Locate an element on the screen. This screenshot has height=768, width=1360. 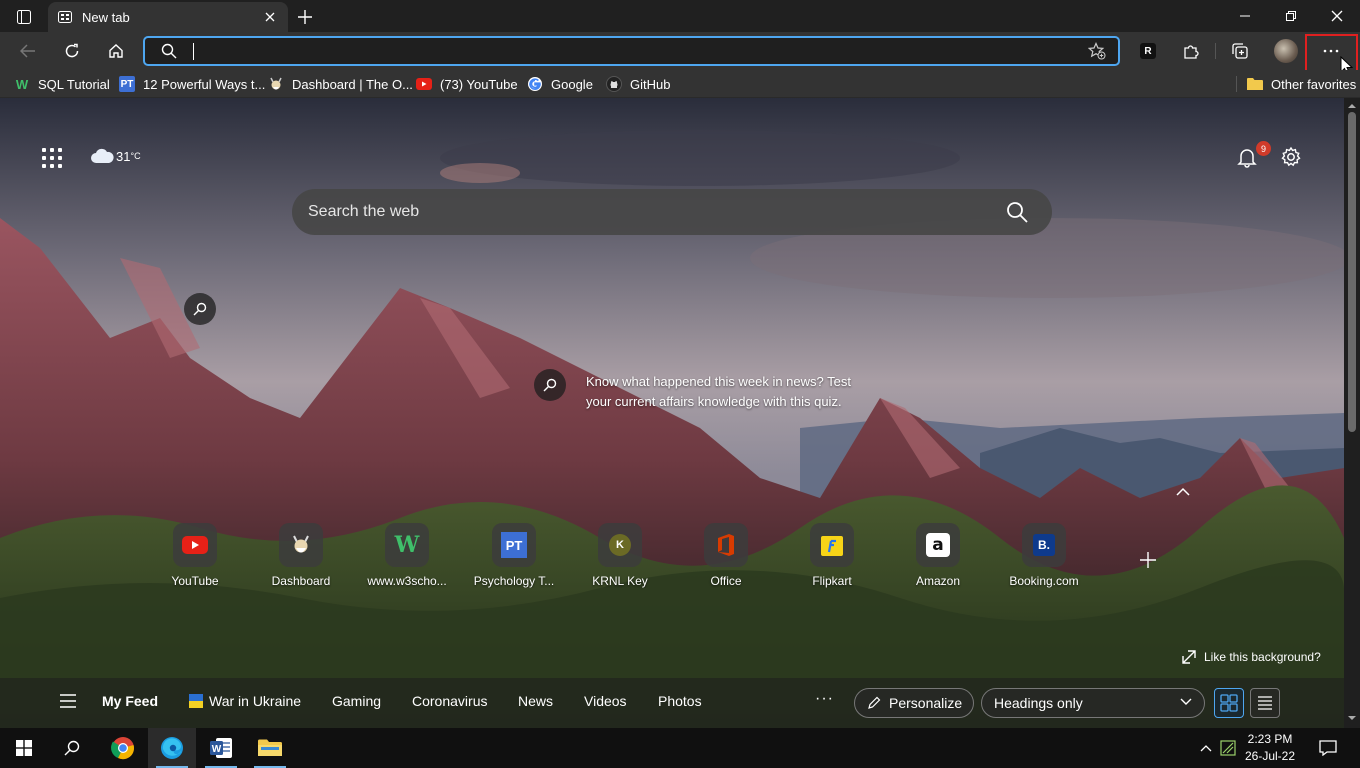
layout-select-value: Headings only is located at coordinates (1038, 703).